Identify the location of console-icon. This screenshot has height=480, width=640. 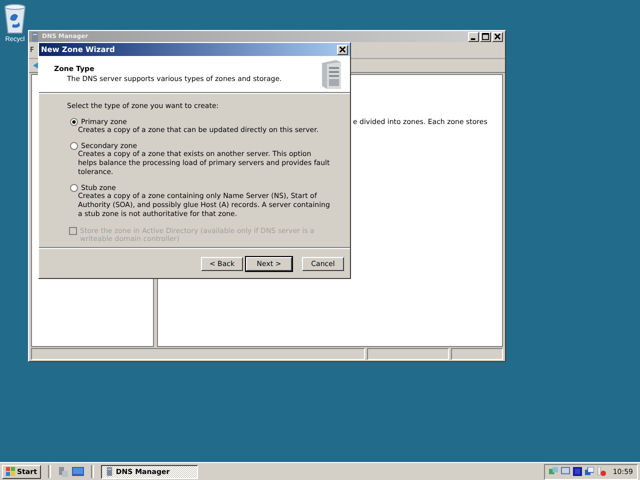
(78, 471).